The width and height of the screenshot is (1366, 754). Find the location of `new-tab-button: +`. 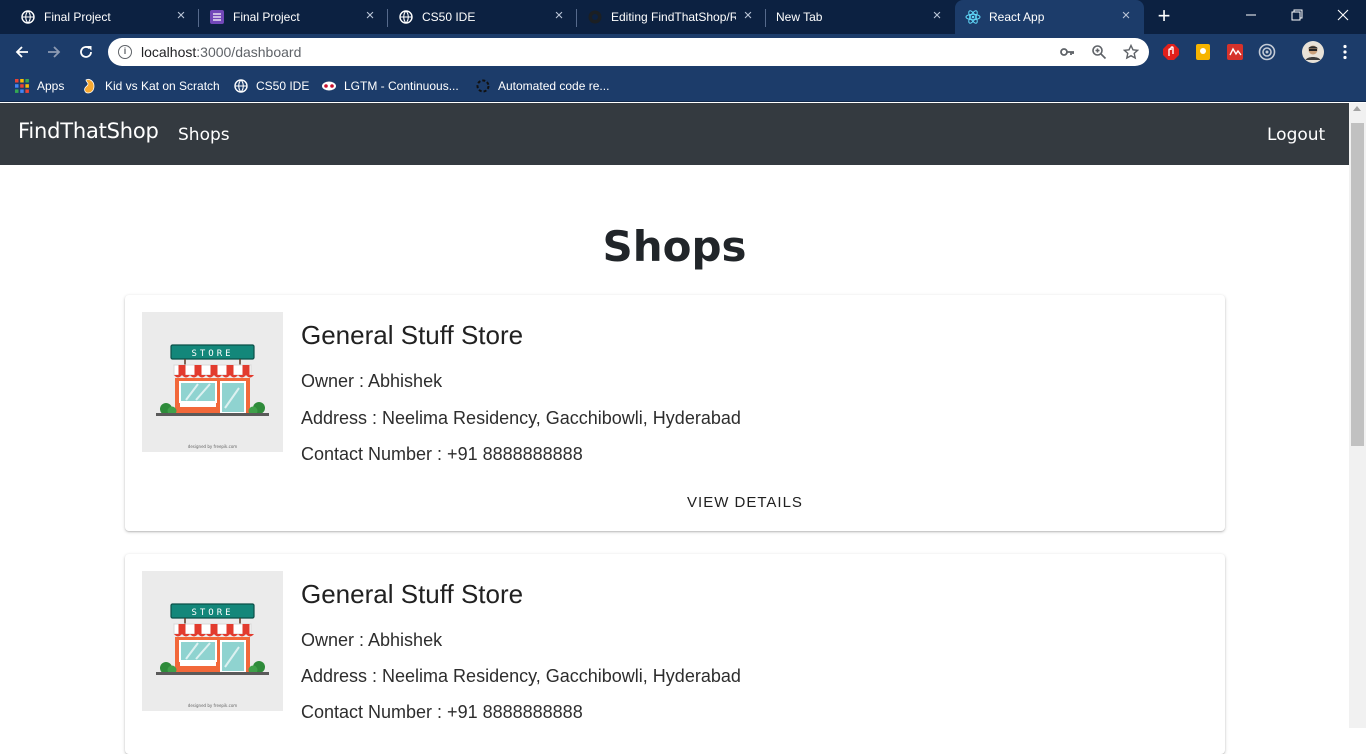

new-tab-button: + is located at coordinates (1164, 16).